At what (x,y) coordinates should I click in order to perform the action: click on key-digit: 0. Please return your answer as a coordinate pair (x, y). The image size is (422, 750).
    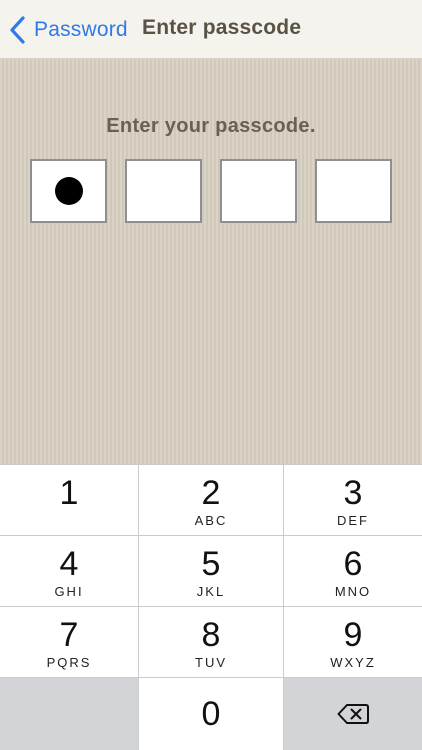
    Looking at the image, I should click on (211, 714).